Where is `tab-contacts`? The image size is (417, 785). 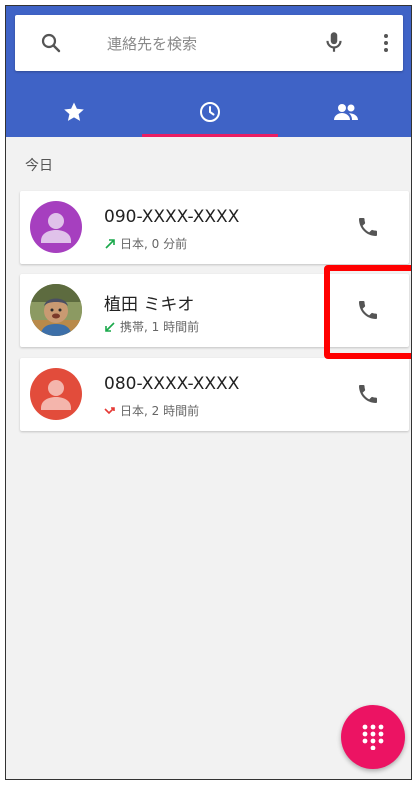
tab-contacts is located at coordinates (344, 111).